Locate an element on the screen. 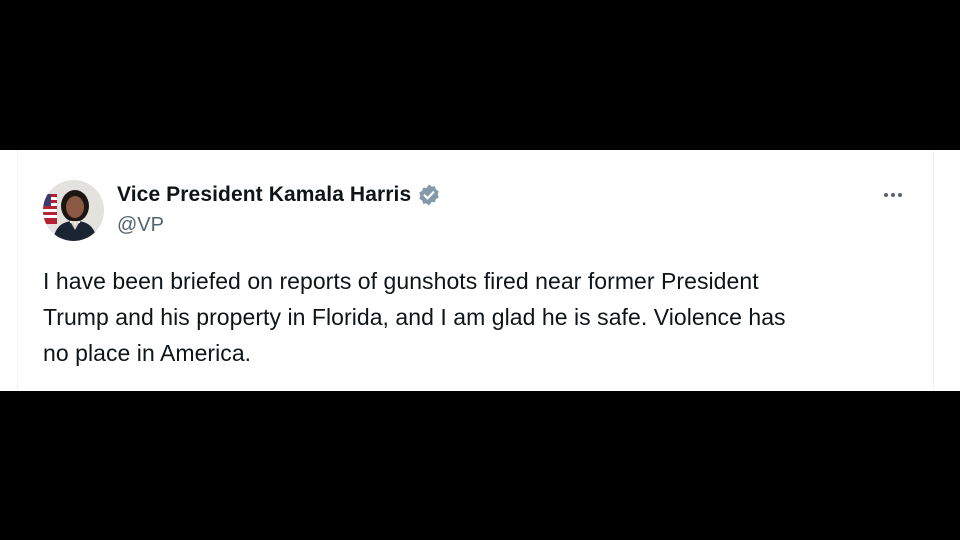  card-border-right is located at coordinates (933, 270).